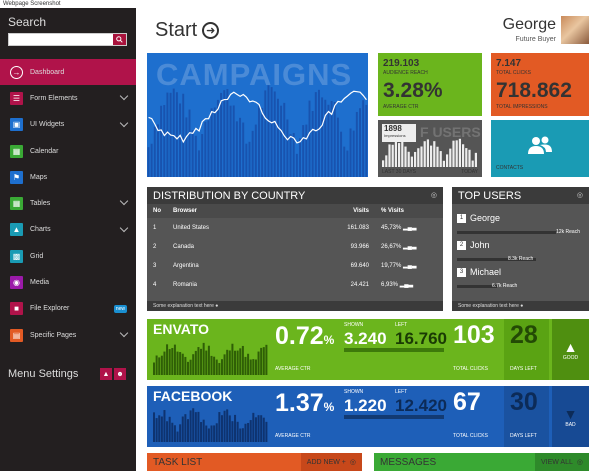 The image size is (600, 471). Describe the element at coordinates (478, 218) in the screenshot. I see `top-user-item: 1 George` at that location.